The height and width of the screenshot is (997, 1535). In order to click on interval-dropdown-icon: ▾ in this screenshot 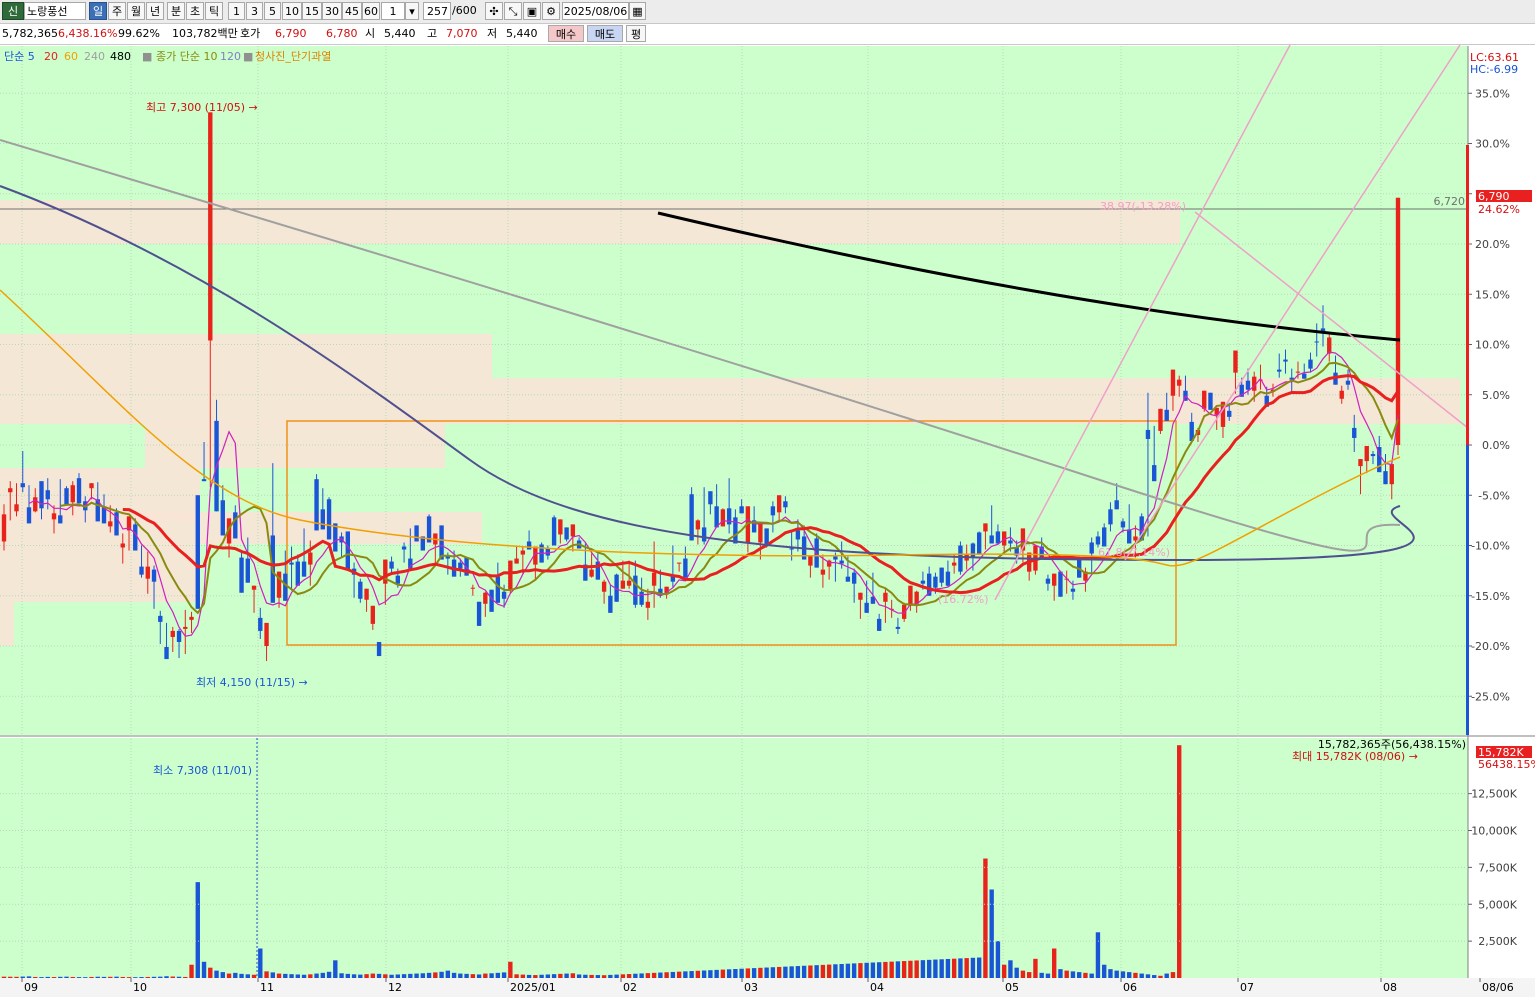, I will do `click(412, 11)`.